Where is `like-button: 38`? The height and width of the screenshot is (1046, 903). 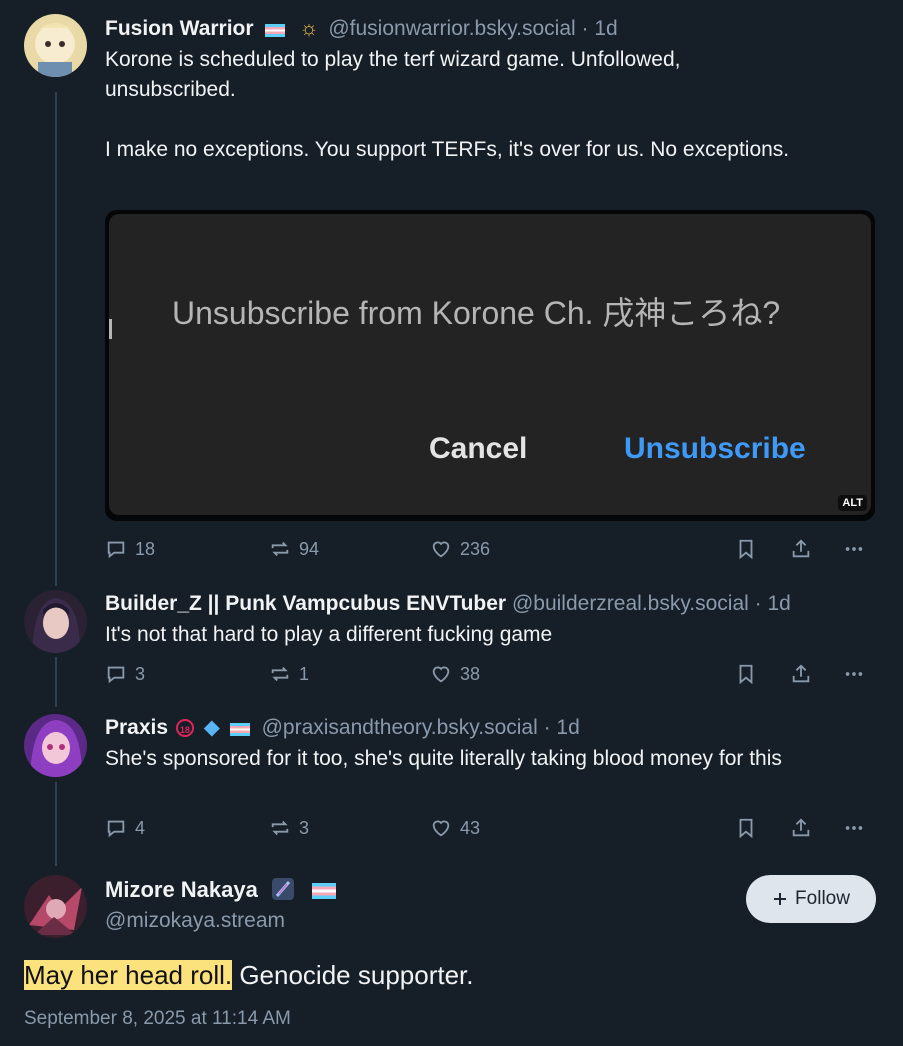 like-button: 38 is located at coordinates (455, 674).